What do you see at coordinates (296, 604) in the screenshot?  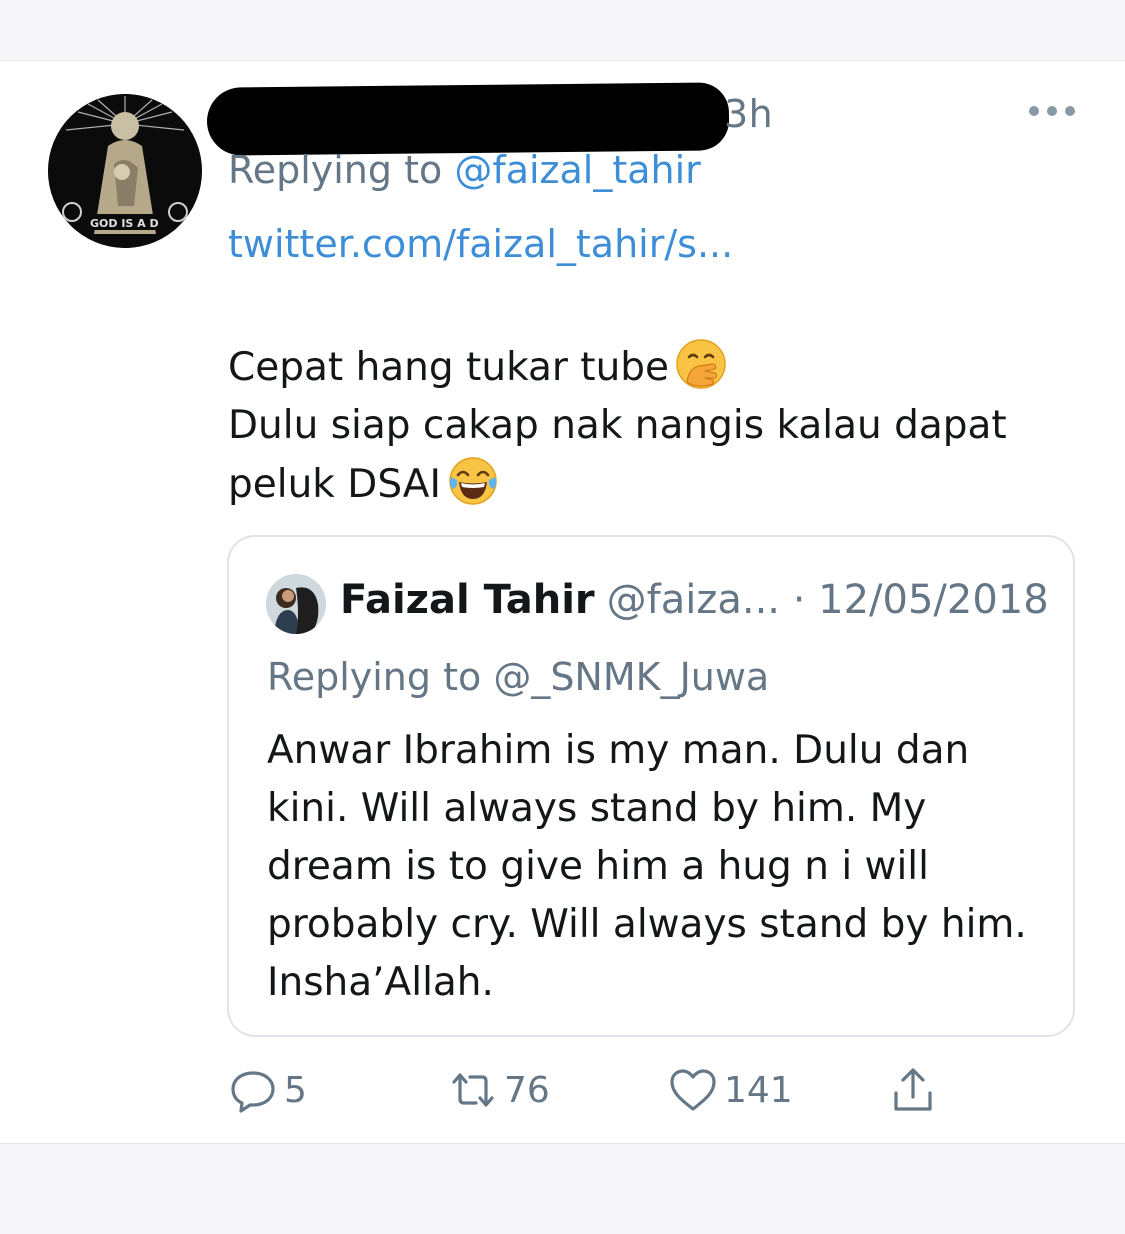 I see `quoted-avatar` at bounding box center [296, 604].